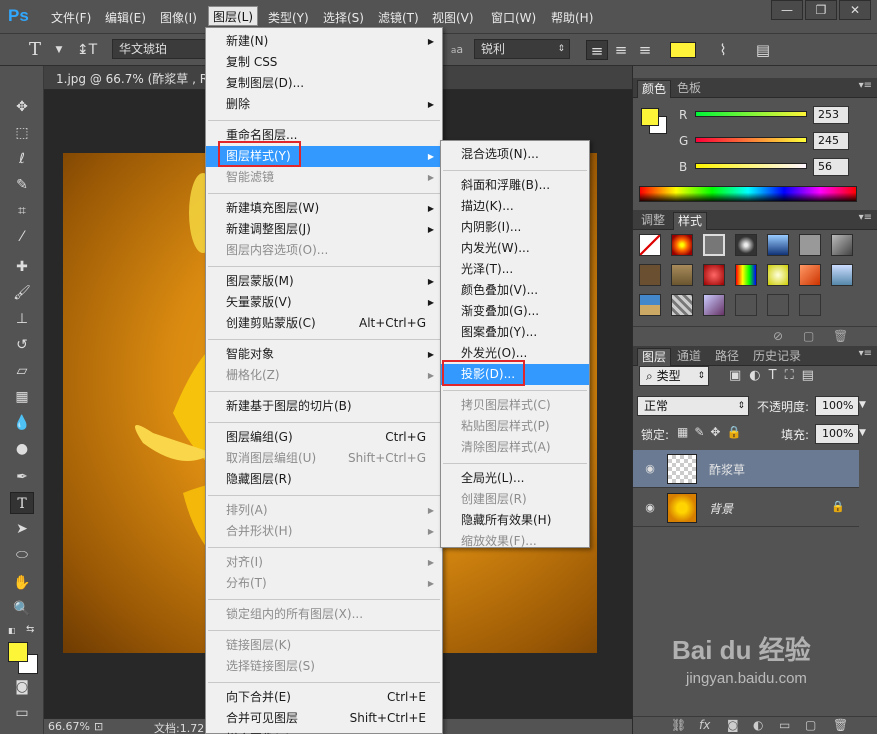  I want to click on mask-icon: ◙, so click(733, 725).